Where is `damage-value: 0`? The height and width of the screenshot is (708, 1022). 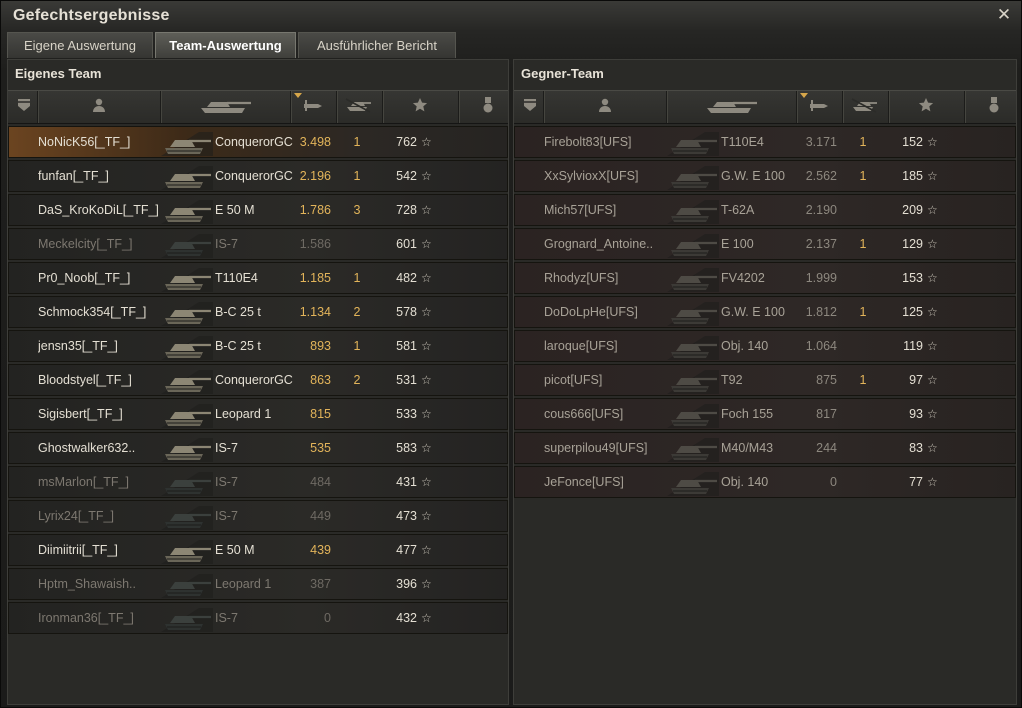
damage-value: 0 is located at coordinates (327, 618).